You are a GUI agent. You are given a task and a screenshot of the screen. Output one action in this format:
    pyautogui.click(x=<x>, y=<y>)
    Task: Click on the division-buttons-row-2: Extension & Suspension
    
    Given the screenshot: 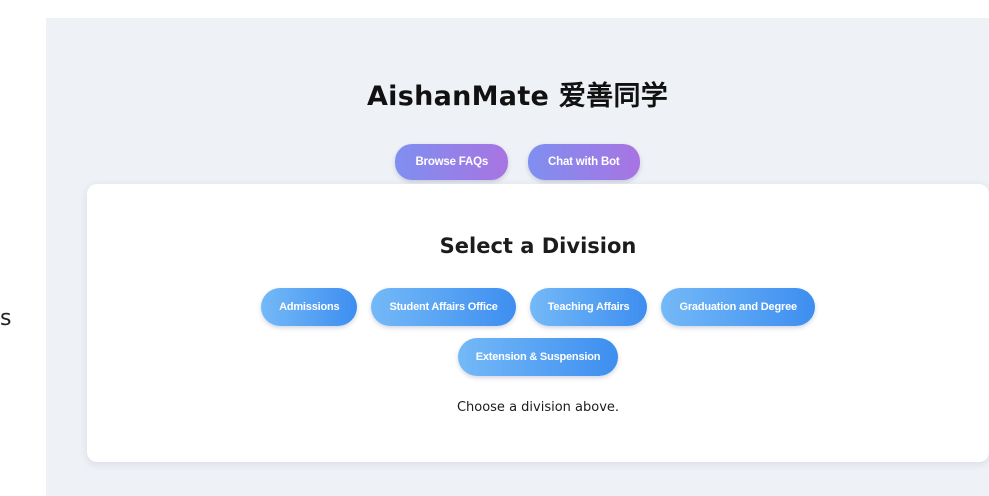 What is the action you would take?
    pyautogui.click(x=538, y=357)
    